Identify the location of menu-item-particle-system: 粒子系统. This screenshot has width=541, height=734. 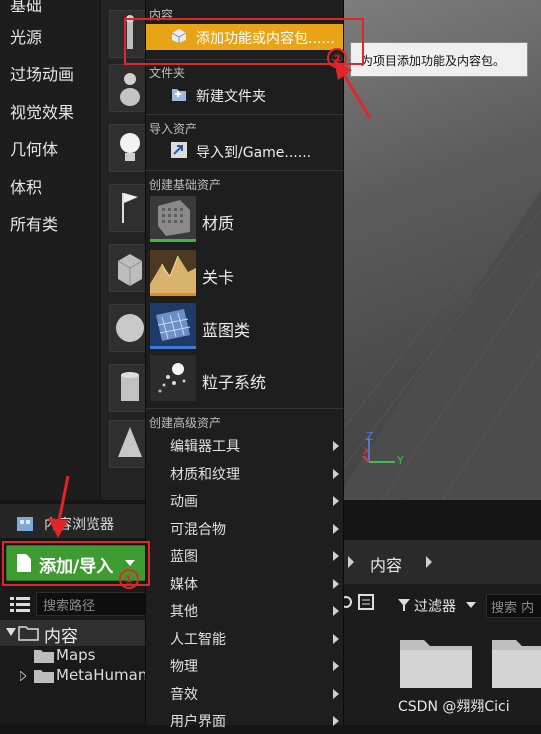
(244, 380).